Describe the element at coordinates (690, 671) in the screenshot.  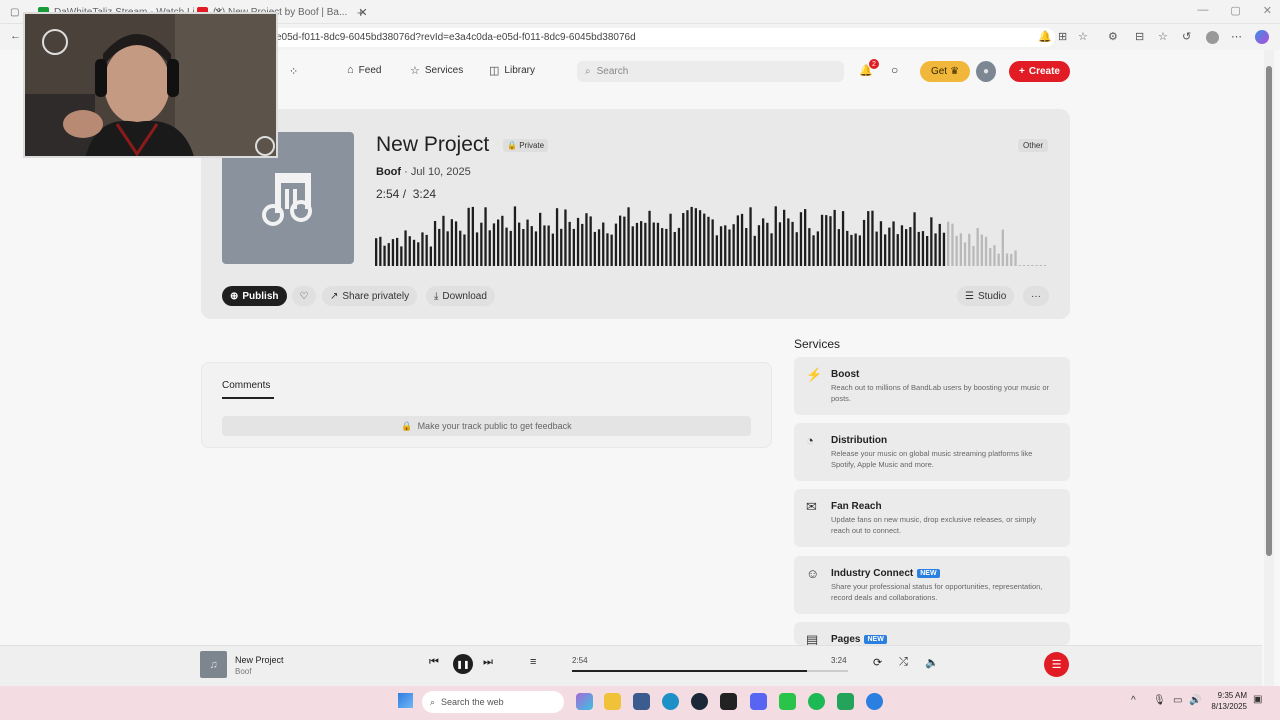
I see `progress-fill` at that location.